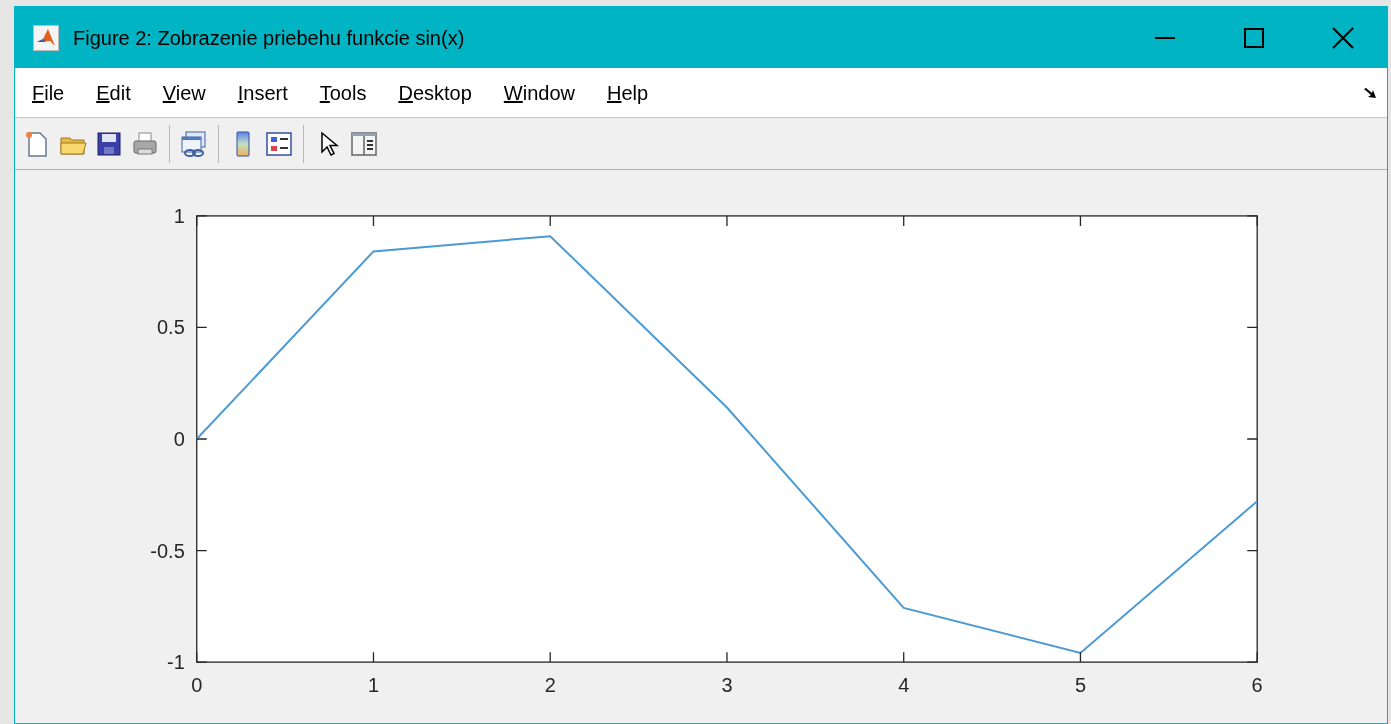 This screenshot has width=1391, height=724. Describe the element at coordinates (1342, 37) in the screenshot. I see `close-icon` at that location.